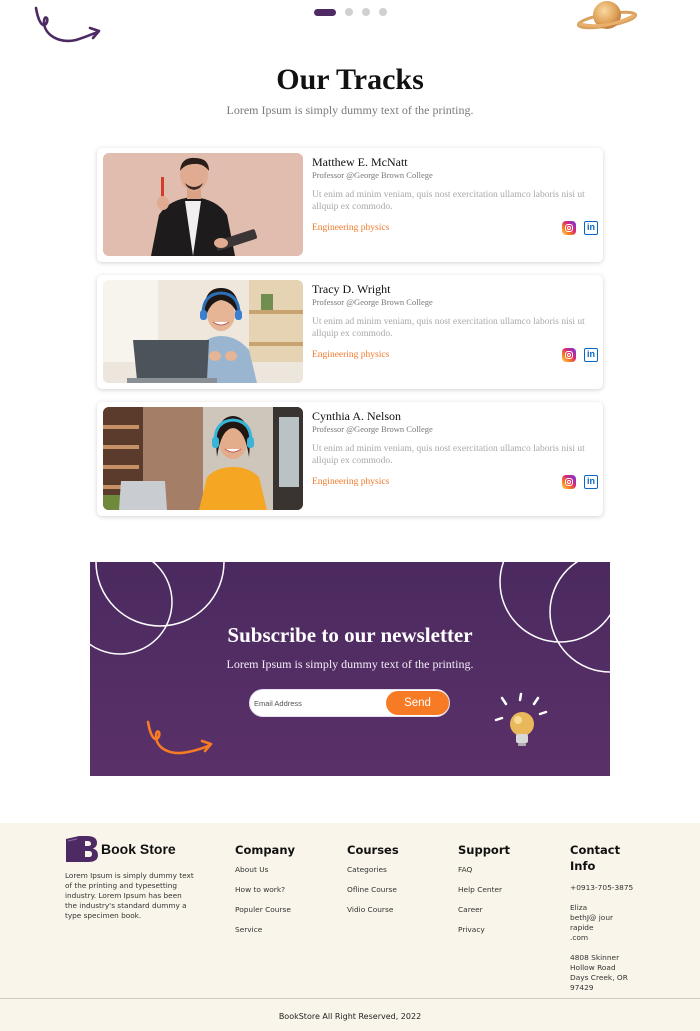 This screenshot has height=1031, width=700. I want to click on page-title: Our Tracks, so click(350, 79).